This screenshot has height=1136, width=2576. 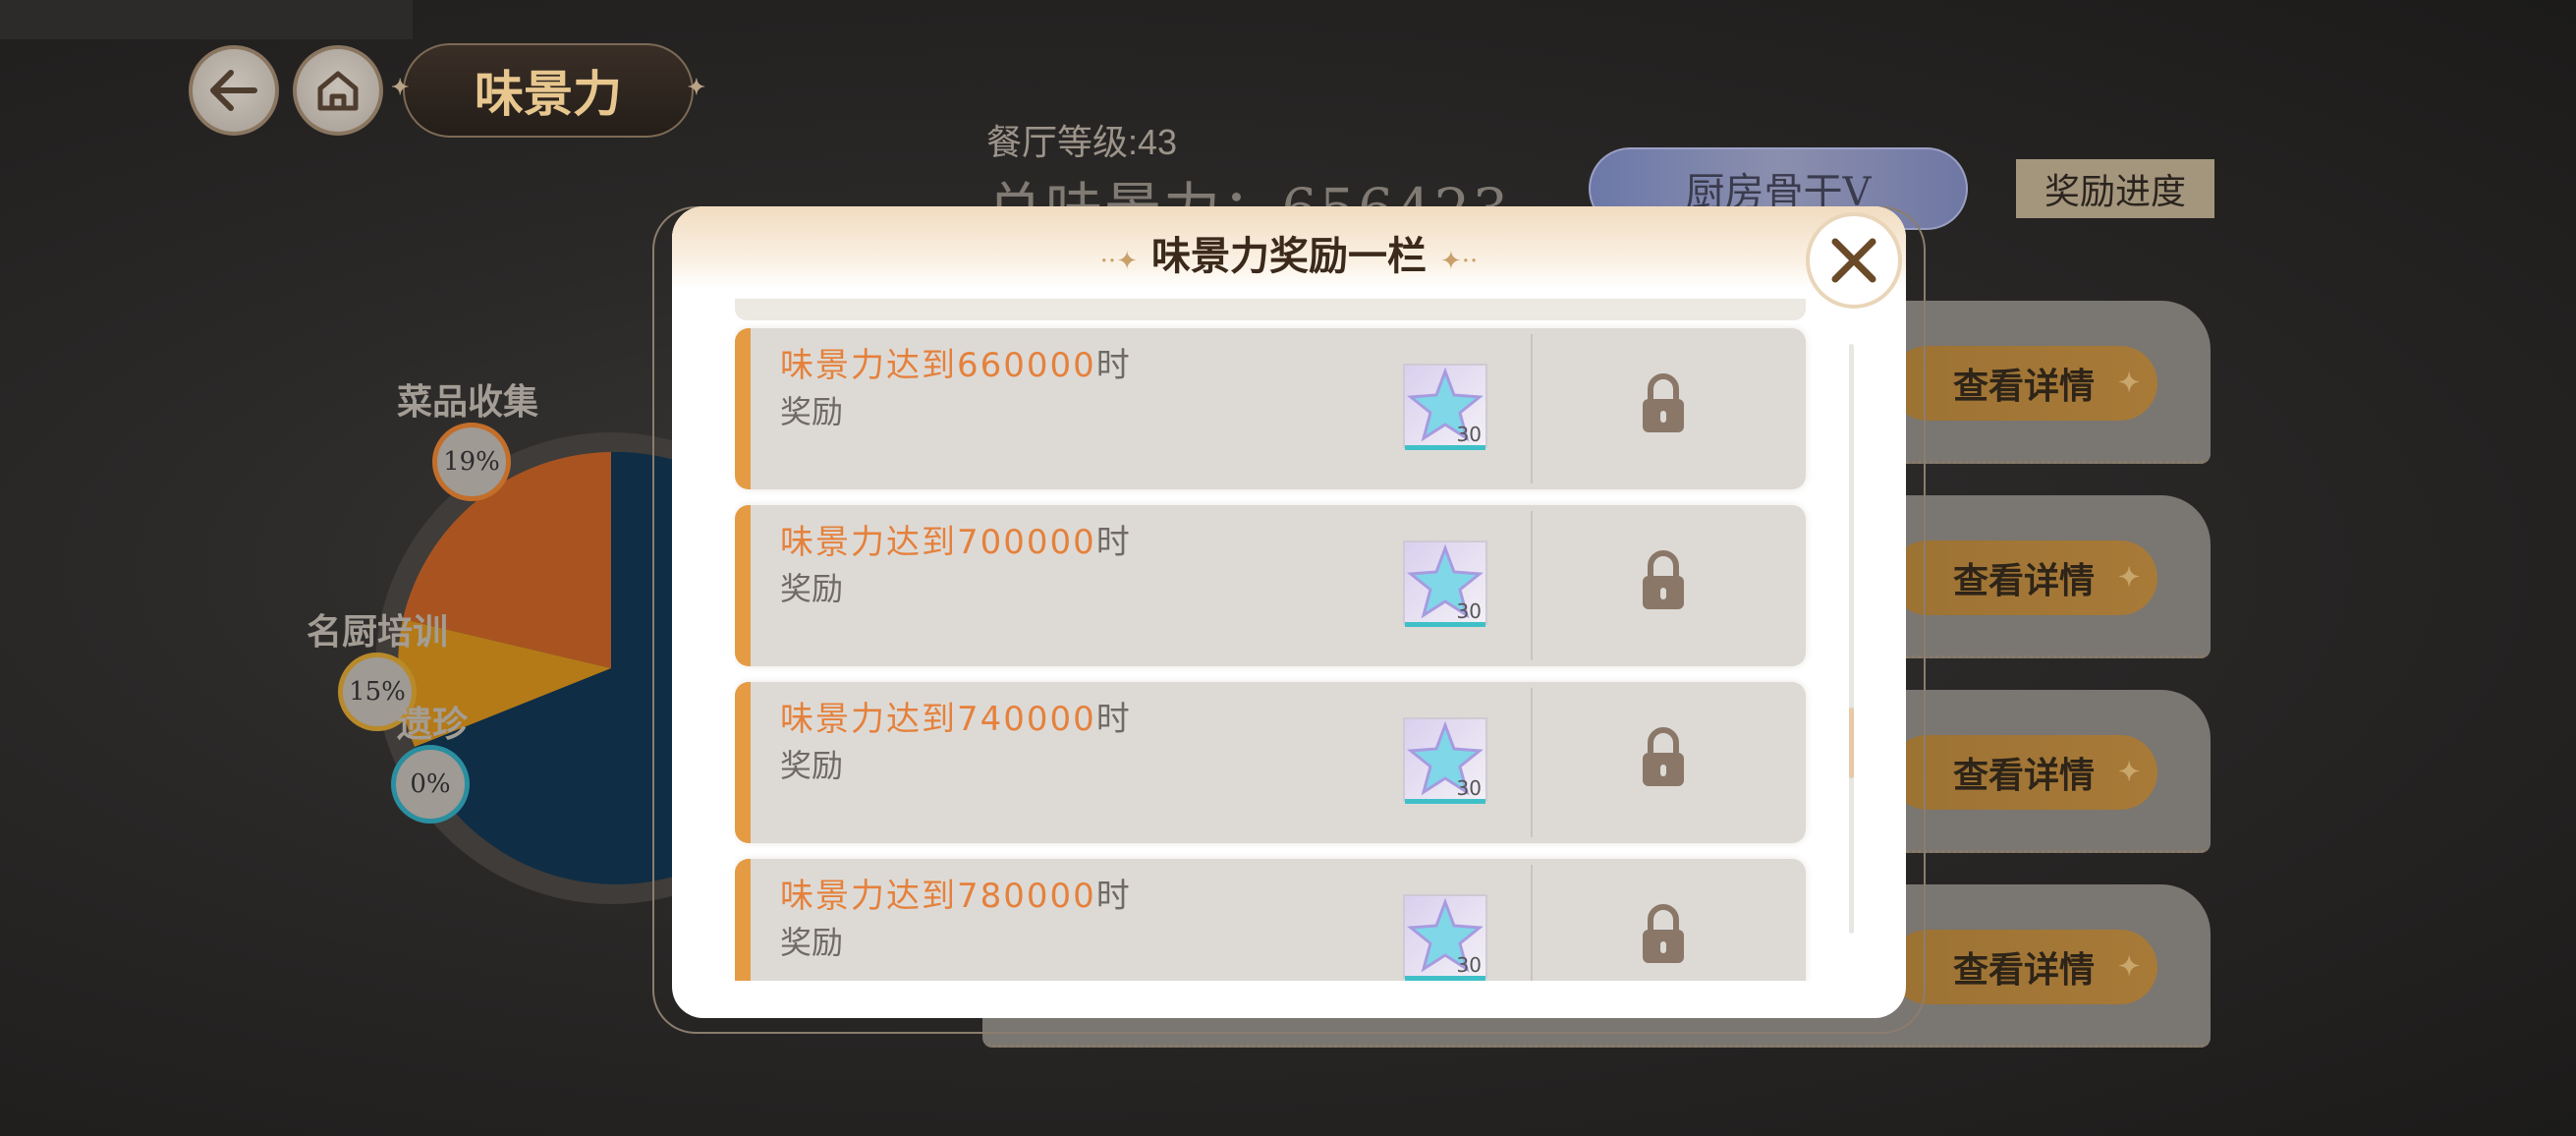 I want to click on page-title: ✦ 味景力 ✦, so click(x=548, y=91).